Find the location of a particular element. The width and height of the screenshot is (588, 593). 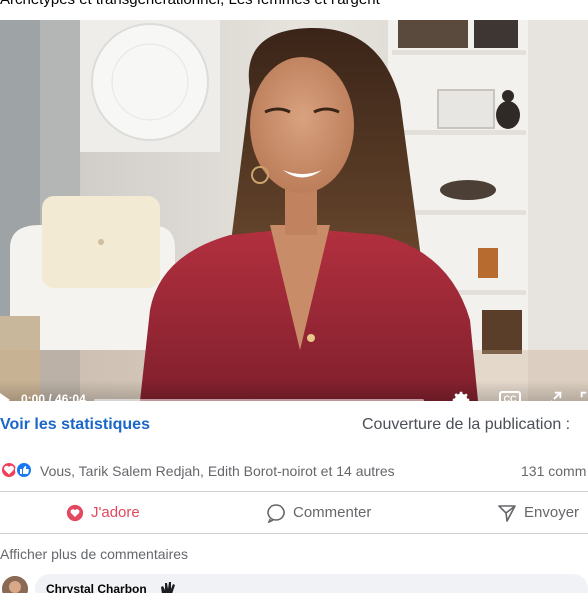

send-label: Envoyer is located at coordinates (552, 512).